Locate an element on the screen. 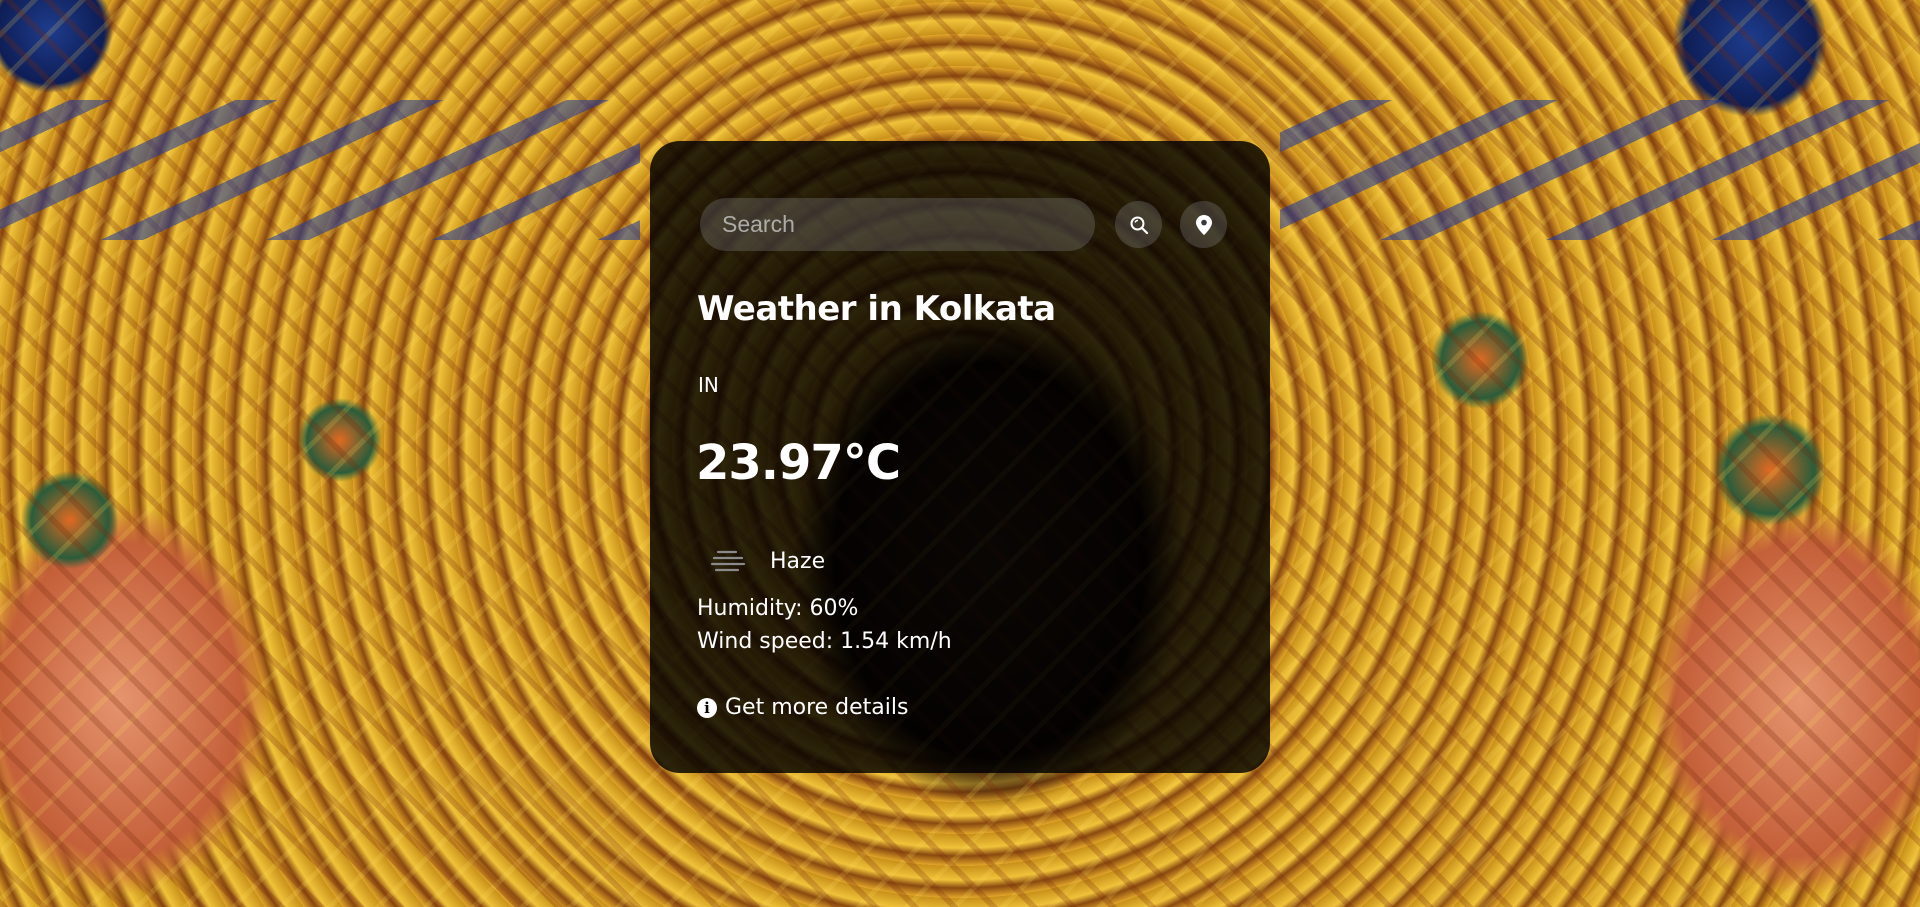 The image size is (1920, 907). condition-row: Haze is located at coordinates (766, 561).